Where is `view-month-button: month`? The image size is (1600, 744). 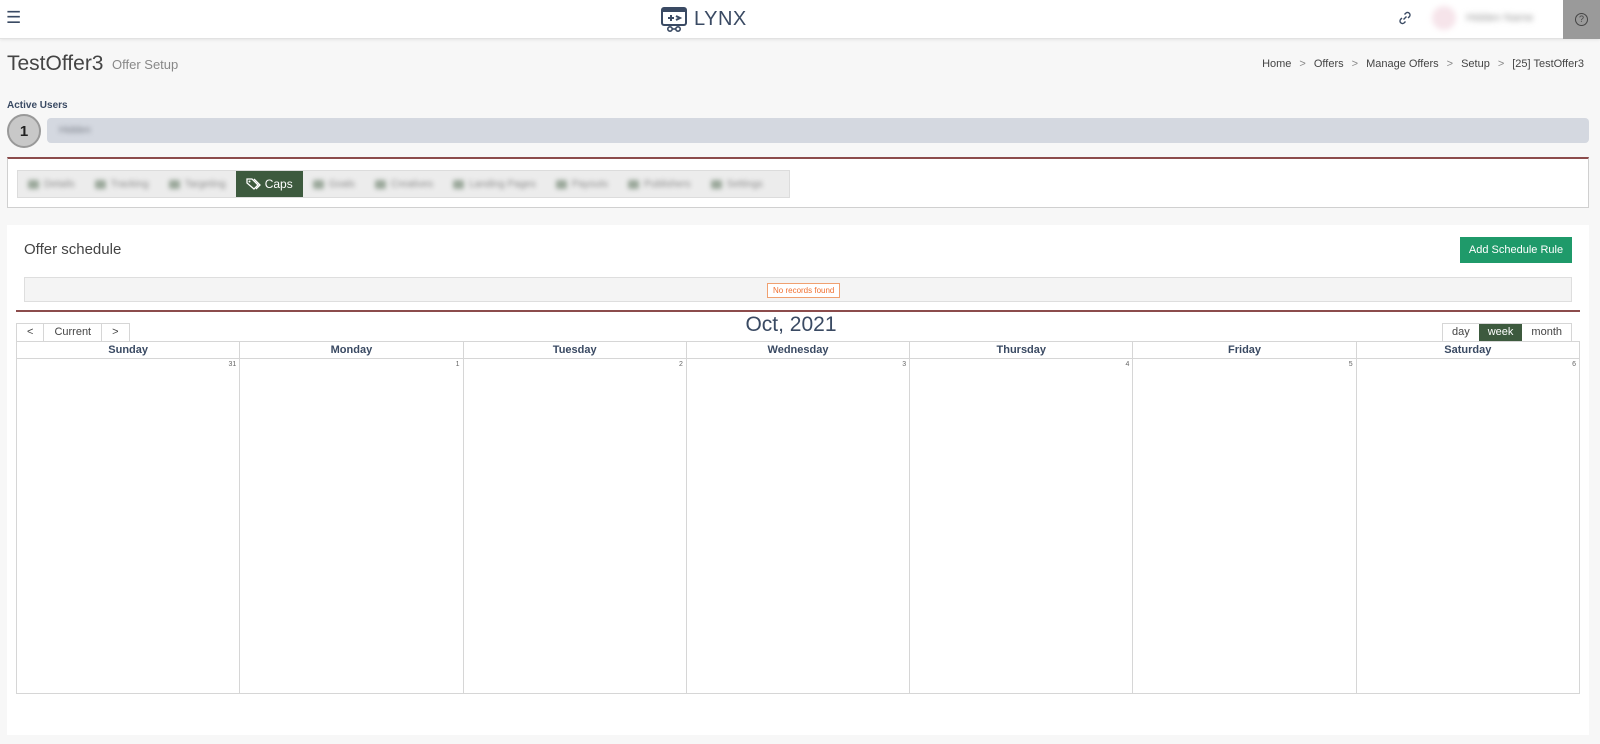 view-month-button: month is located at coordinates (1546, 332).